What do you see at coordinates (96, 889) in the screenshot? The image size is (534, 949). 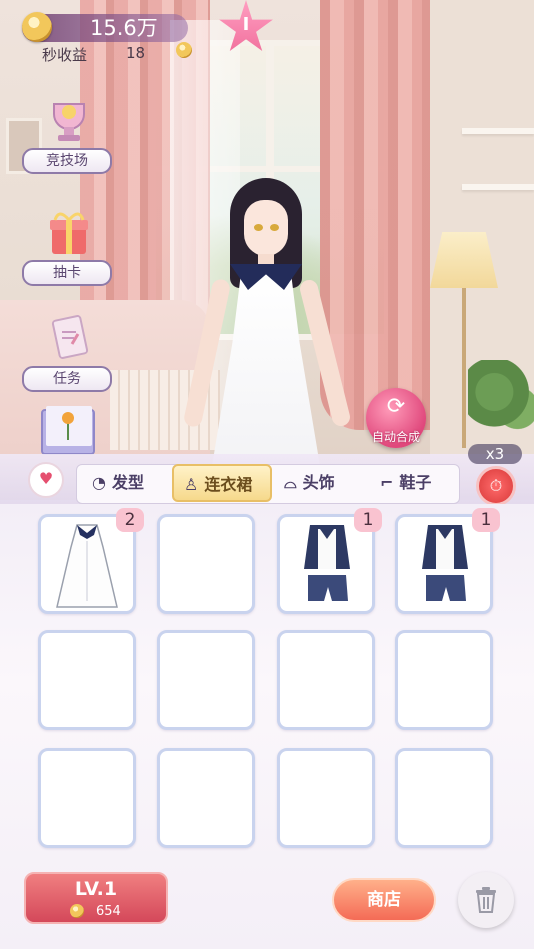 I see `level-label: LV.1` at bounding box center [96, 889].